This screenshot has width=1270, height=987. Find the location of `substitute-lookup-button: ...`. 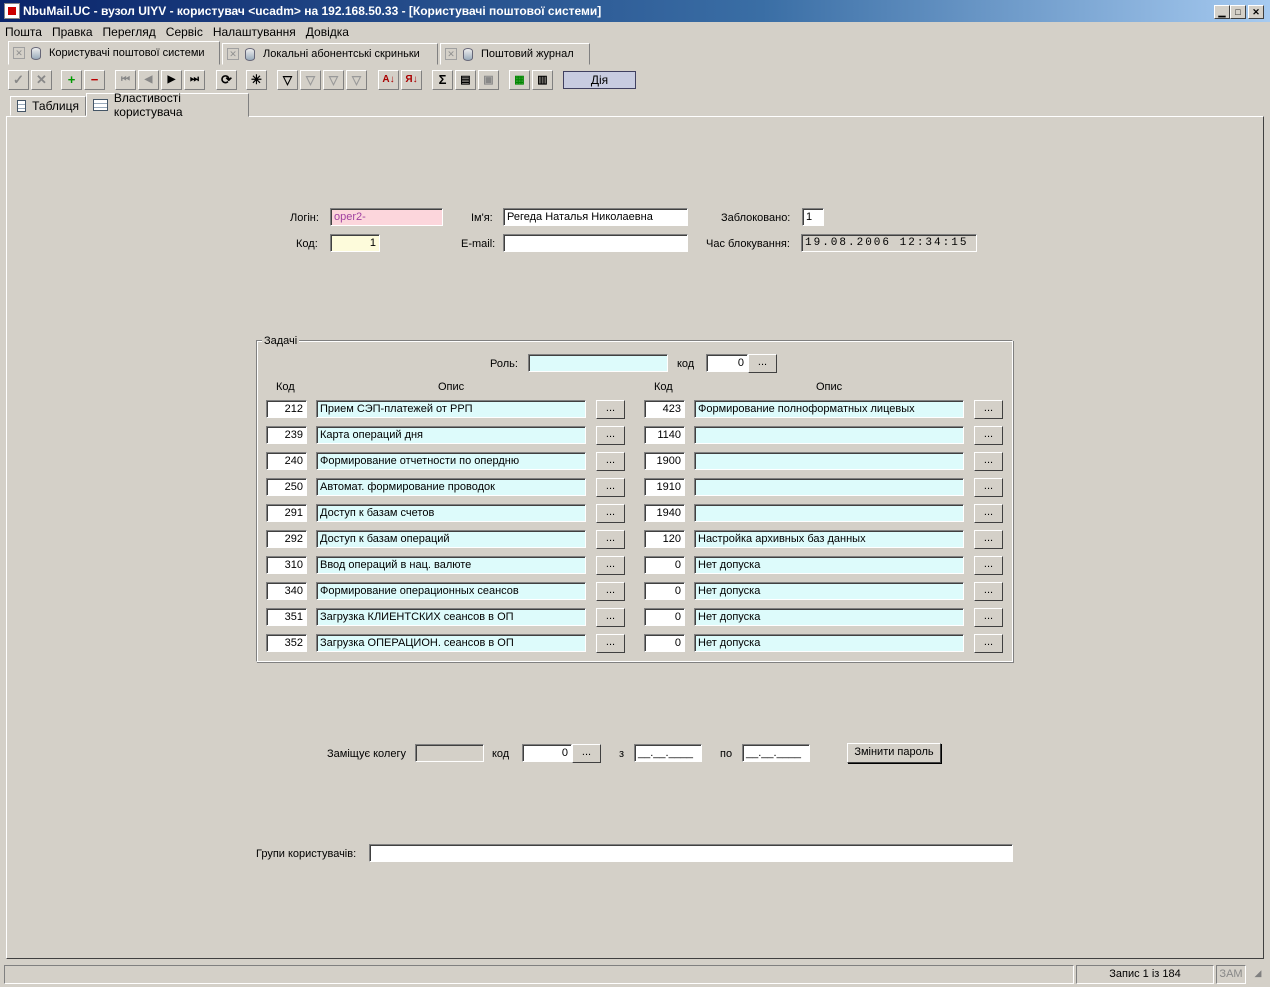

substitute-lookup-button: ... is located at coordinates (586, 753).